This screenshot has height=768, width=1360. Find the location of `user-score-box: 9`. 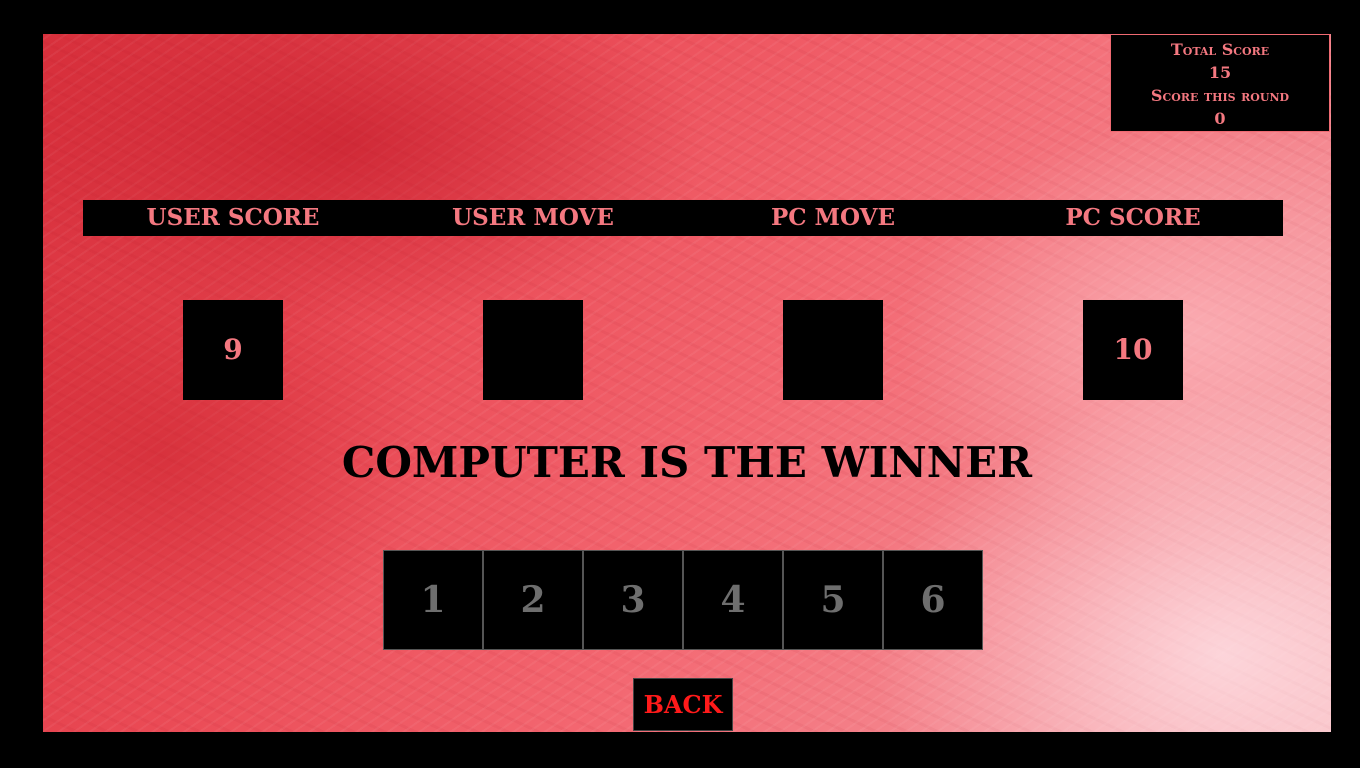

user-score-box: 9 is located at coordinates (233, 350).